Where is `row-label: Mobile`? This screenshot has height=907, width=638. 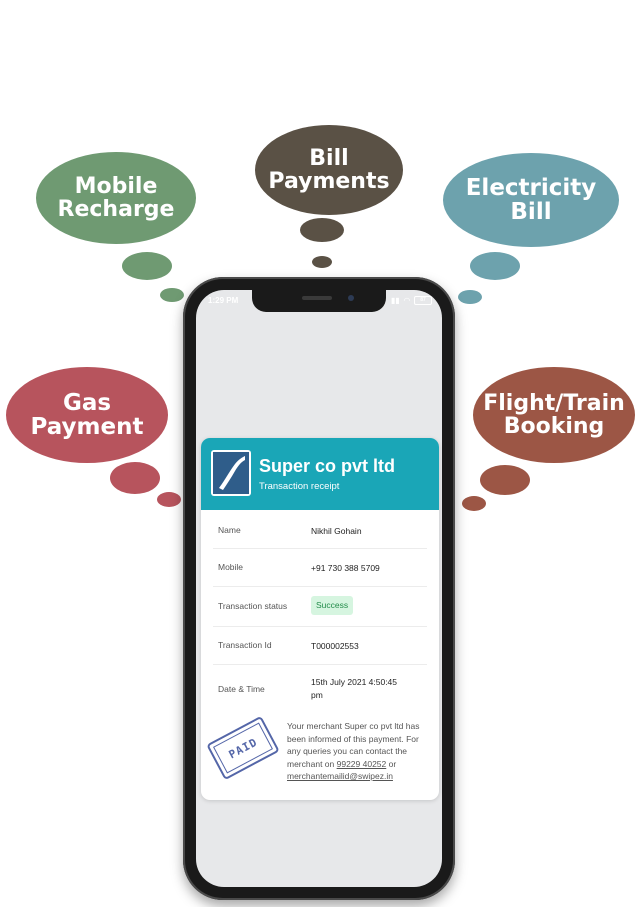 row-label: Mobile is located at coordinates (231, 567).